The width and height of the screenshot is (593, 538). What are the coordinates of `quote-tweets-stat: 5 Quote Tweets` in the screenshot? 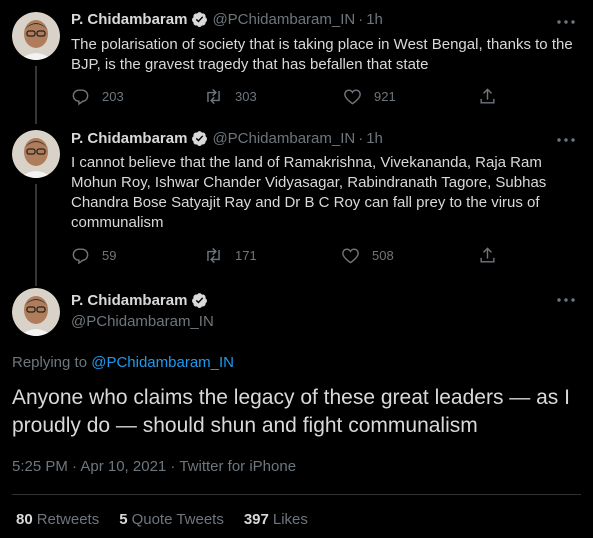 It's located at (171, 519).